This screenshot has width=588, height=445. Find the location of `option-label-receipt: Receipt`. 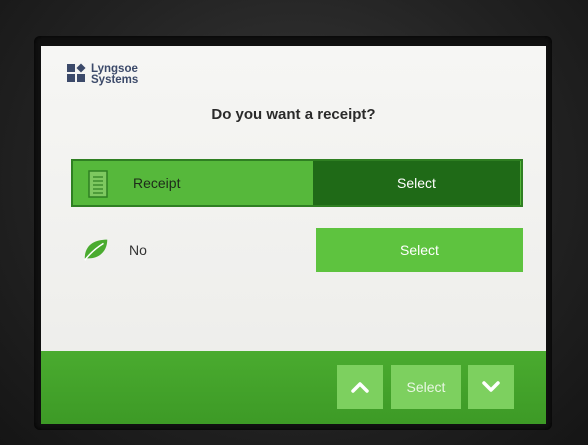

option-label-receipt: Receipt is located at coordinates (157, 183).